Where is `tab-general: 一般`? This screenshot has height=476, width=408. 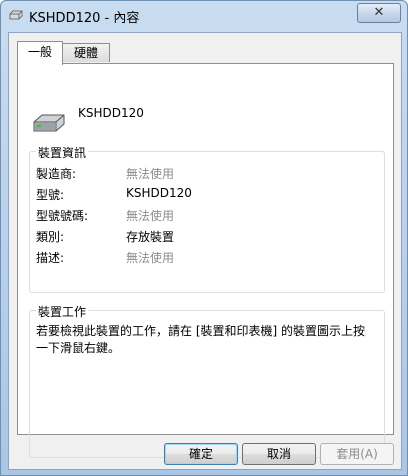
tab-general: 一般 is located at coordinates (40, 53).